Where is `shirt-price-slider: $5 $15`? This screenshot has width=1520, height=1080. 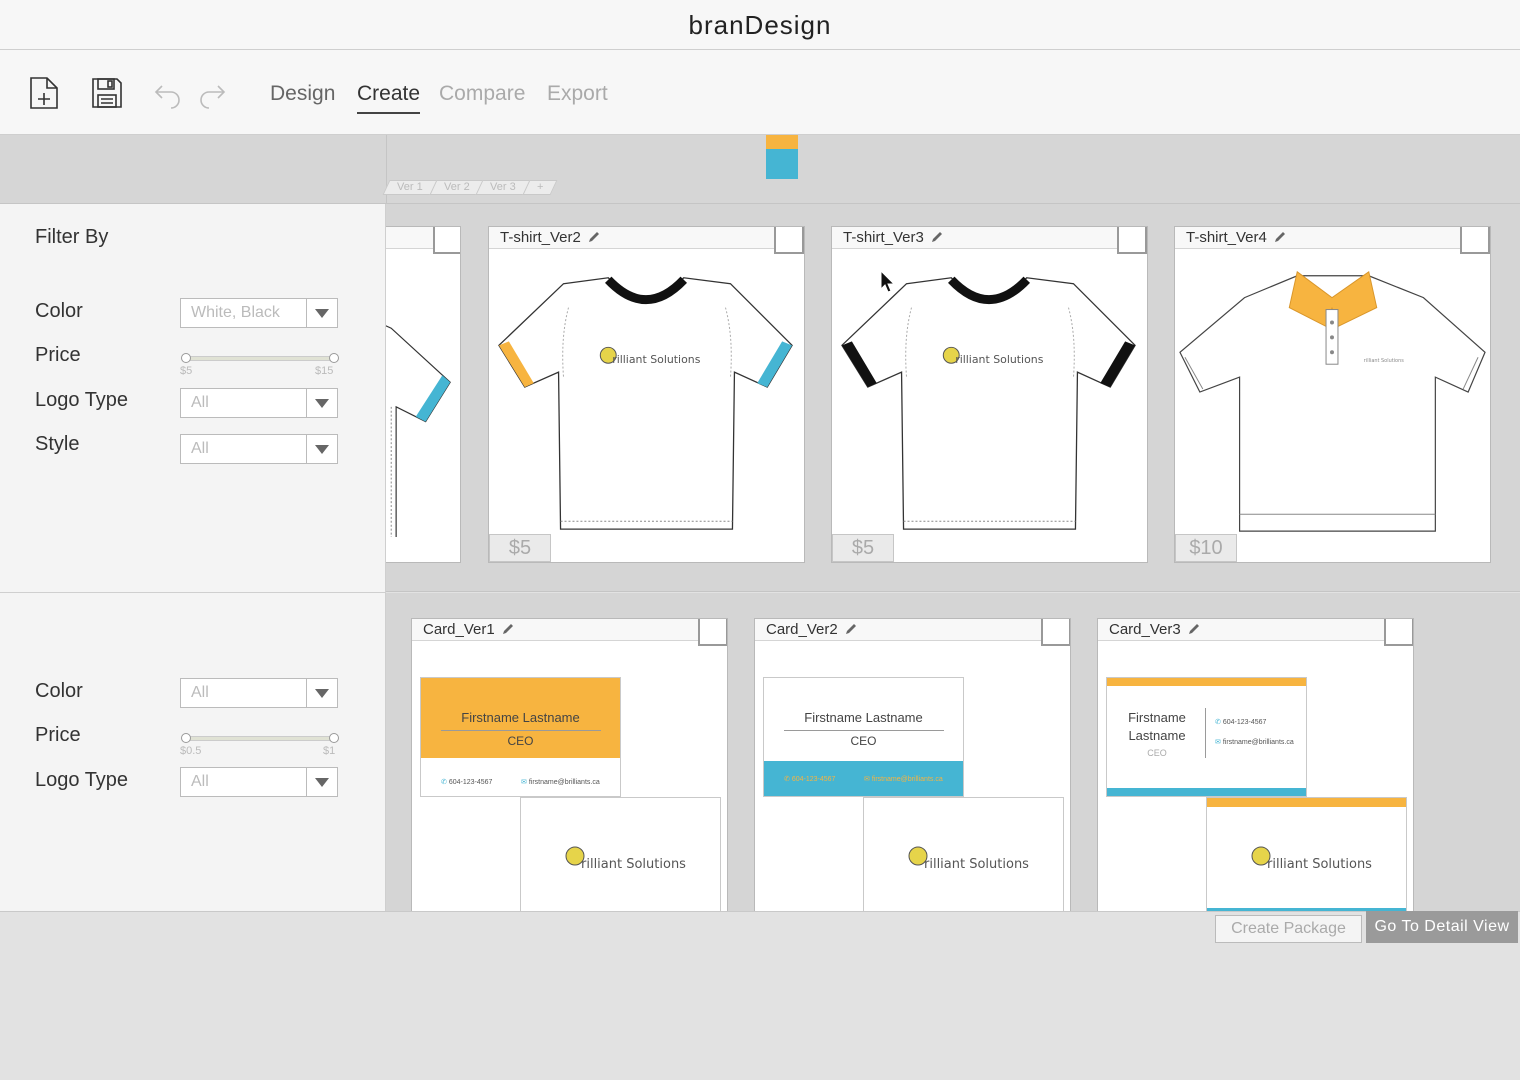
shirt-price-slider: $5 $15 is located at coordinates (259, 364).